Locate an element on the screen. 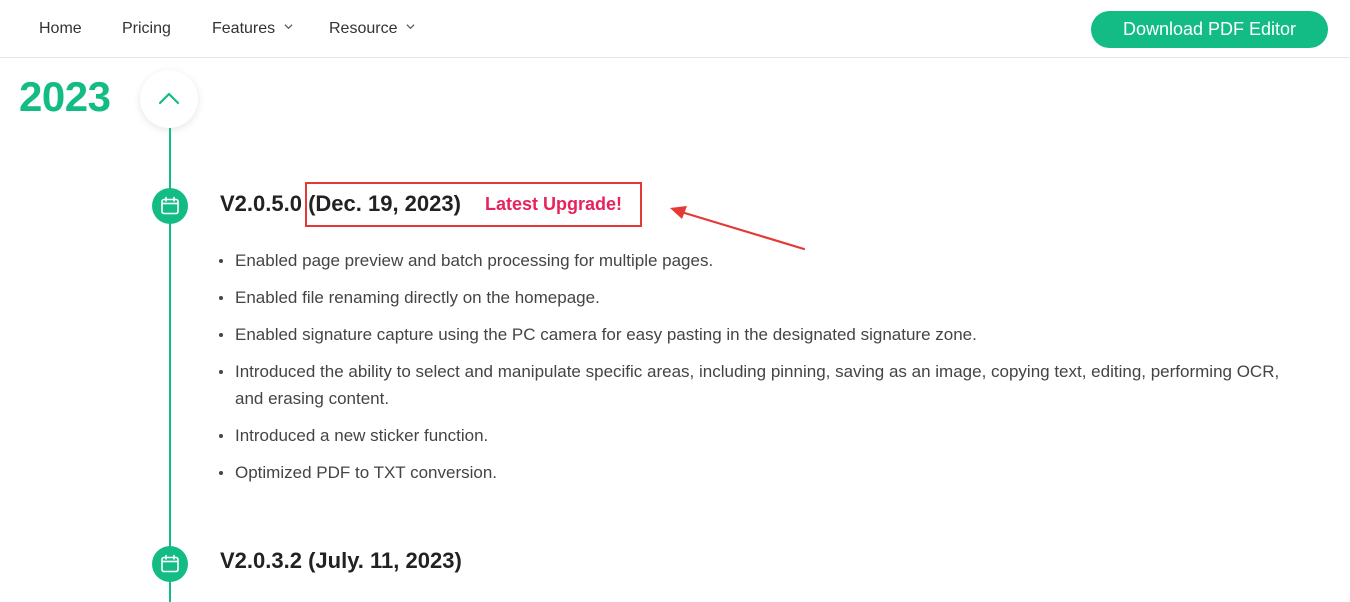 The width and height of the screenshot is (1350, 602). nav-home: Home is located at coordinates (60, 29).